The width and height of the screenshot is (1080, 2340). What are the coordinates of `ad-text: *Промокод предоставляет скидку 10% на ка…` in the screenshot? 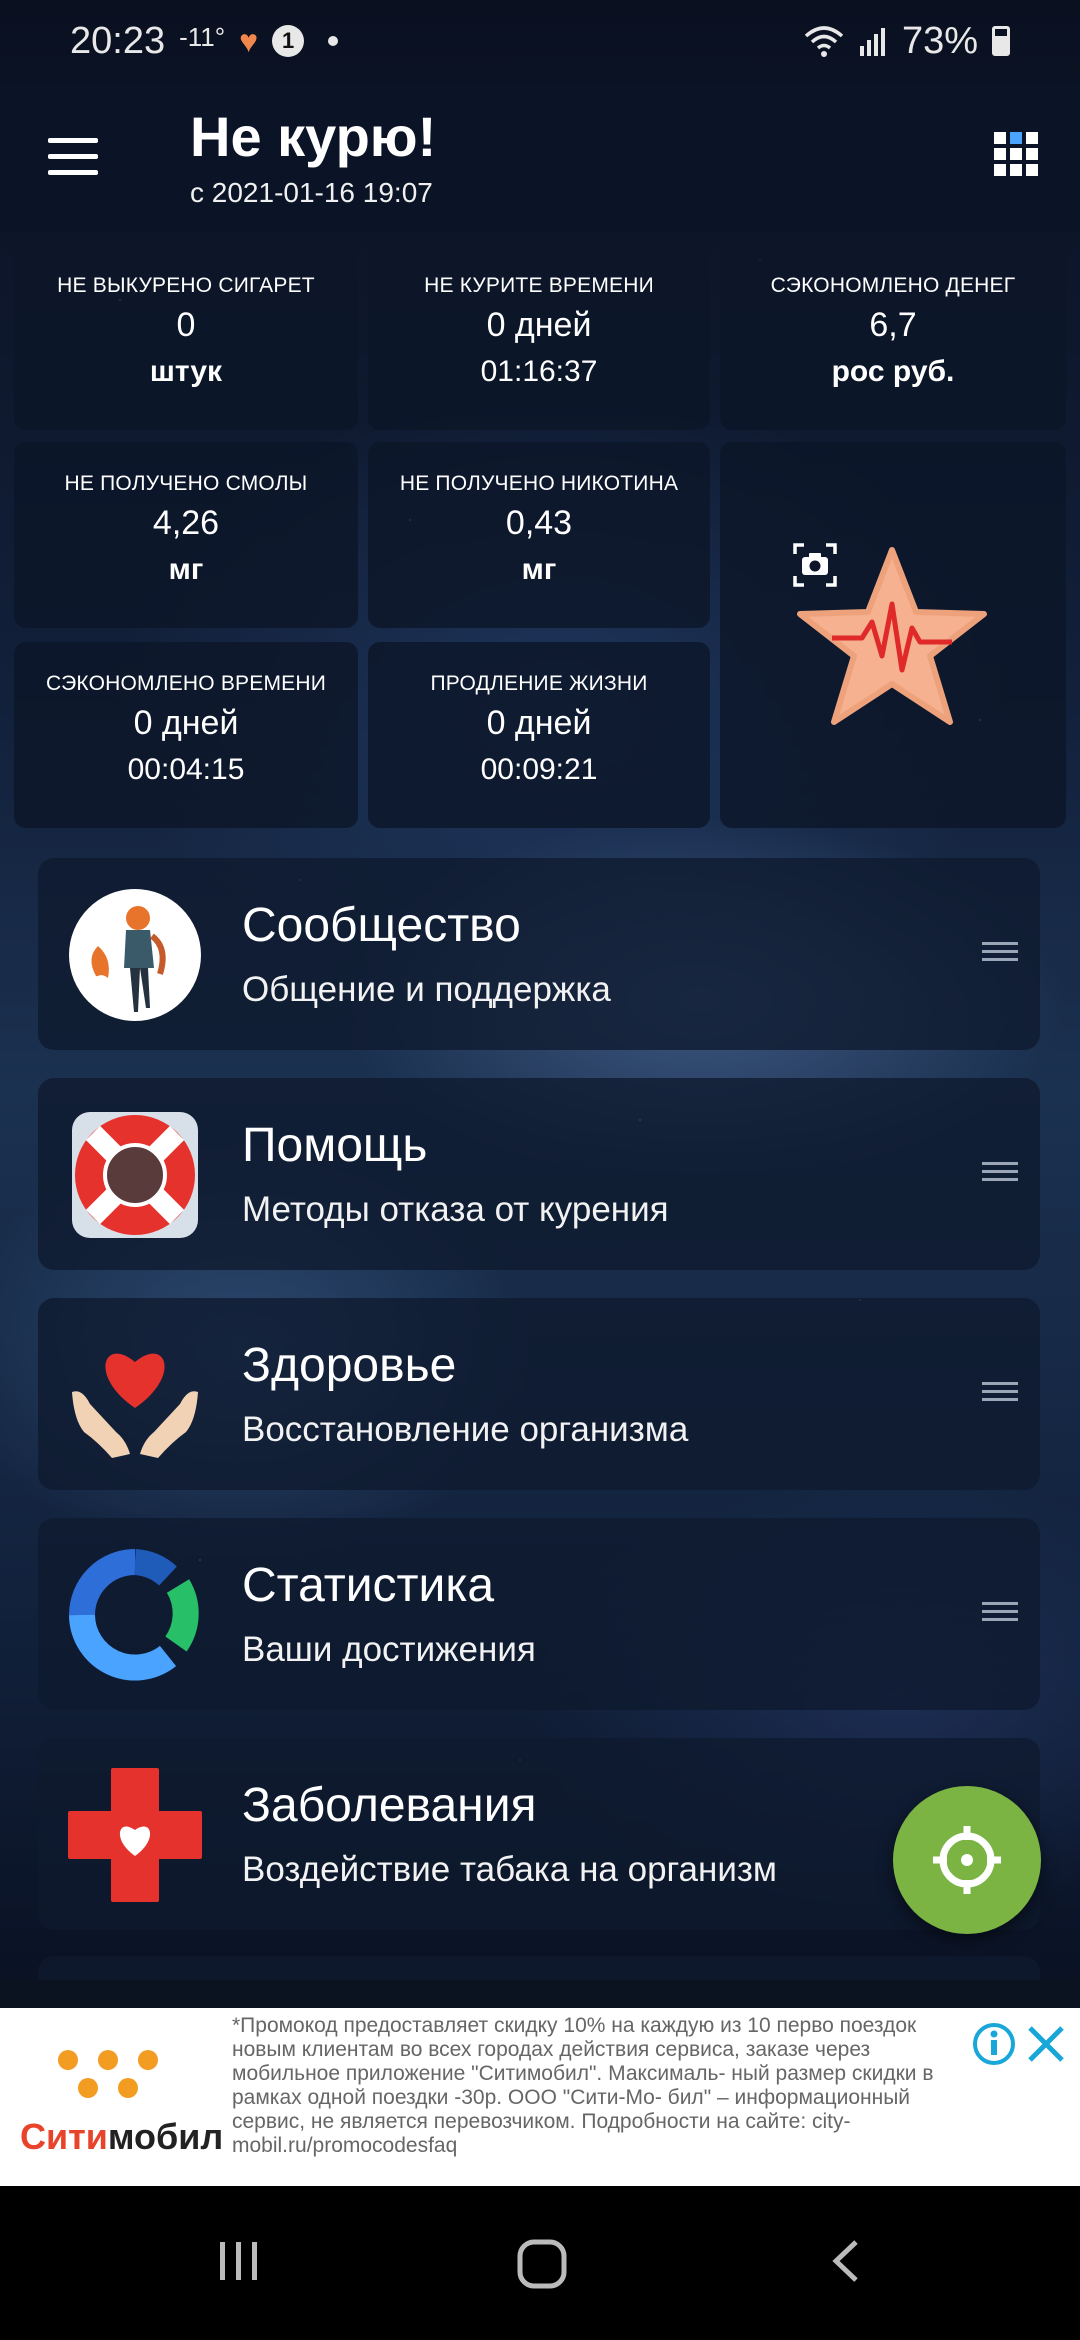 It's located at (583, 2085).